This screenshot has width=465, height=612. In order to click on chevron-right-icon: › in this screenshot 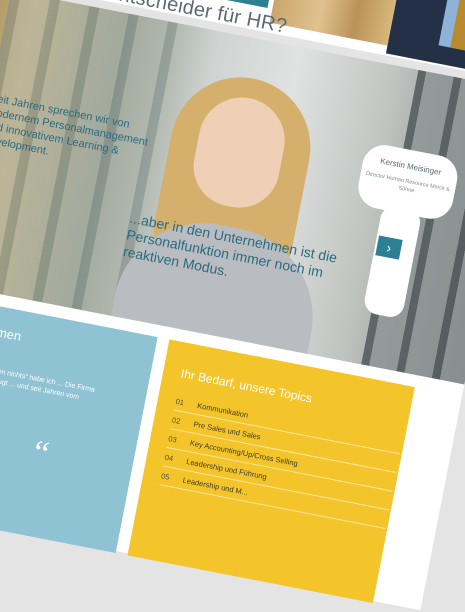, I will do `click(389, 247)`.